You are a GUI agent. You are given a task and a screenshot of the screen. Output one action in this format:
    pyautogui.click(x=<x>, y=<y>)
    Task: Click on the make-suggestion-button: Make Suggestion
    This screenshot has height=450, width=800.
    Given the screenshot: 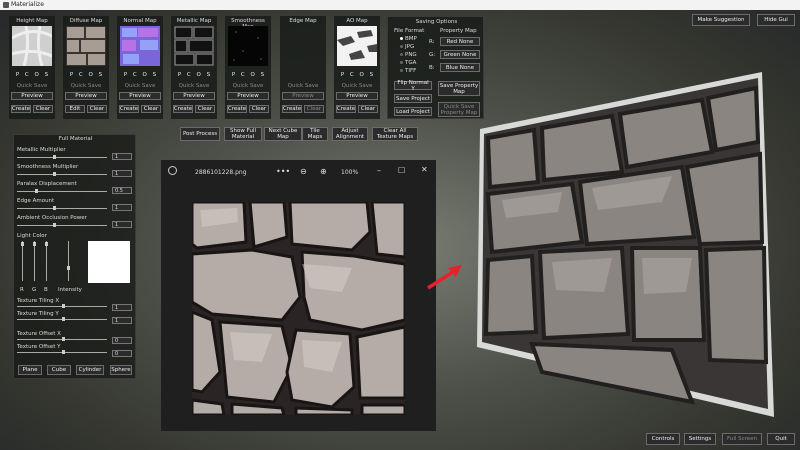 What is the action you would take?
    pyautogui.click(x=721, y=20)
    